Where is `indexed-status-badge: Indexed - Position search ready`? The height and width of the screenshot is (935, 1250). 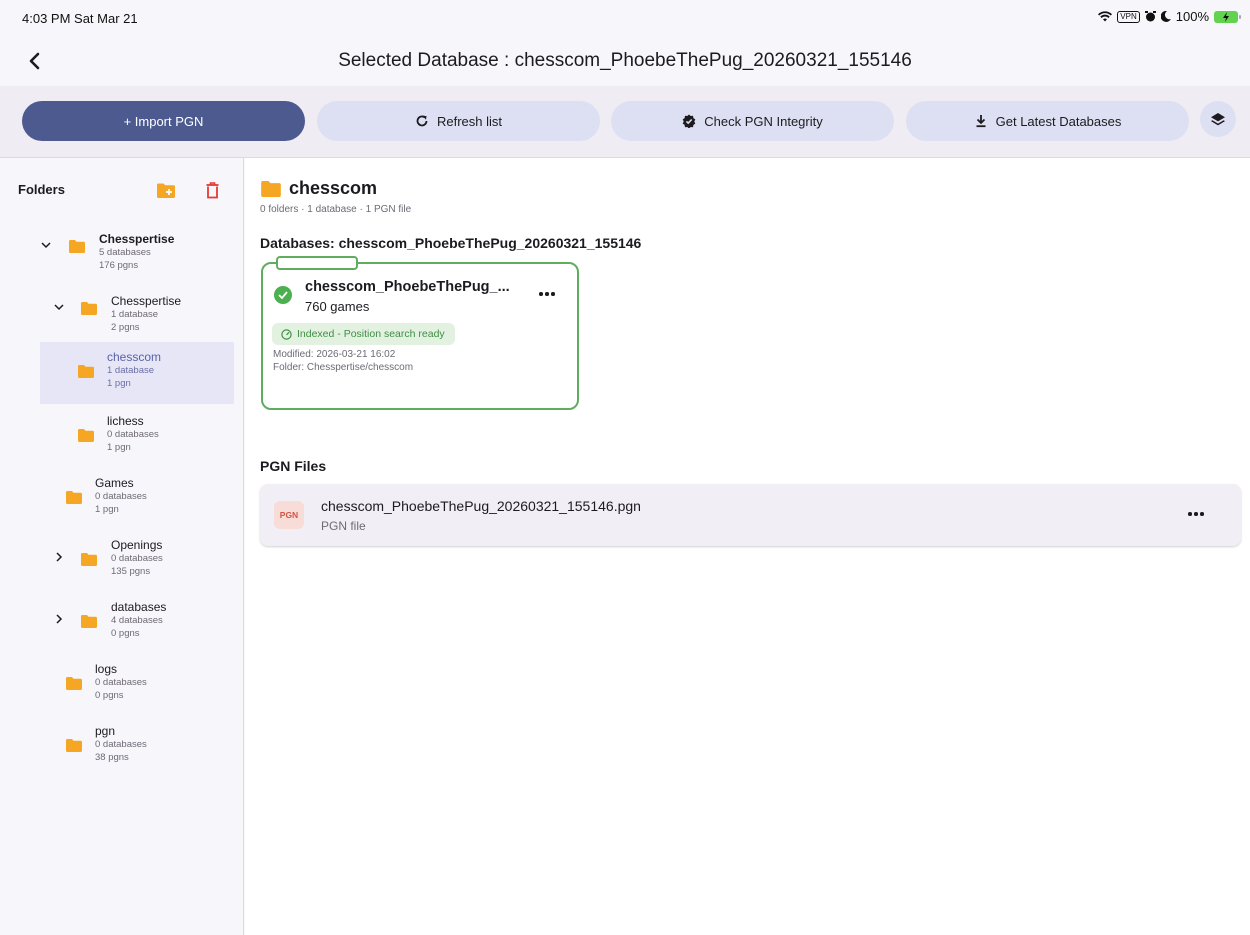 indexed-status-badge: Indexed - Position search ready is located at coordinates (363, 334).